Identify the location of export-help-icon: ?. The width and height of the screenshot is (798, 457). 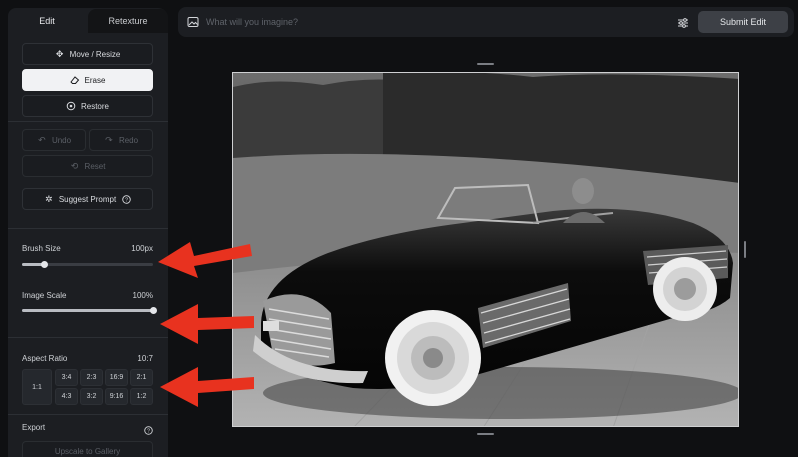
(148, 431).